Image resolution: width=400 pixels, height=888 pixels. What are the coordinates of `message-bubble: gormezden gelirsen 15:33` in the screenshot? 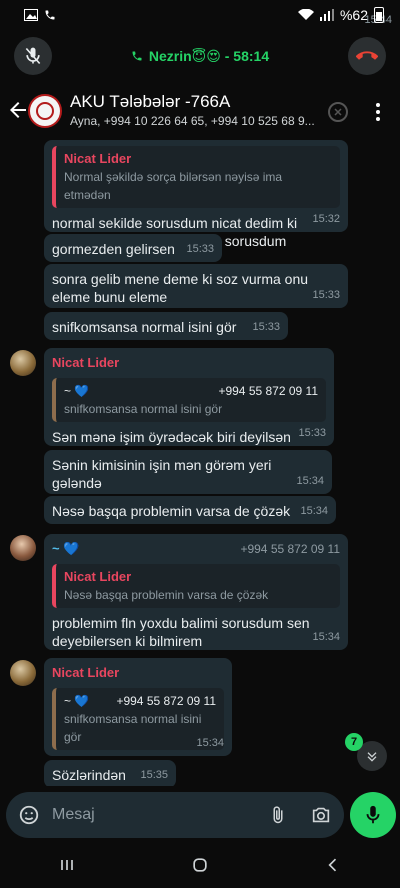 It's located at (133, 248).